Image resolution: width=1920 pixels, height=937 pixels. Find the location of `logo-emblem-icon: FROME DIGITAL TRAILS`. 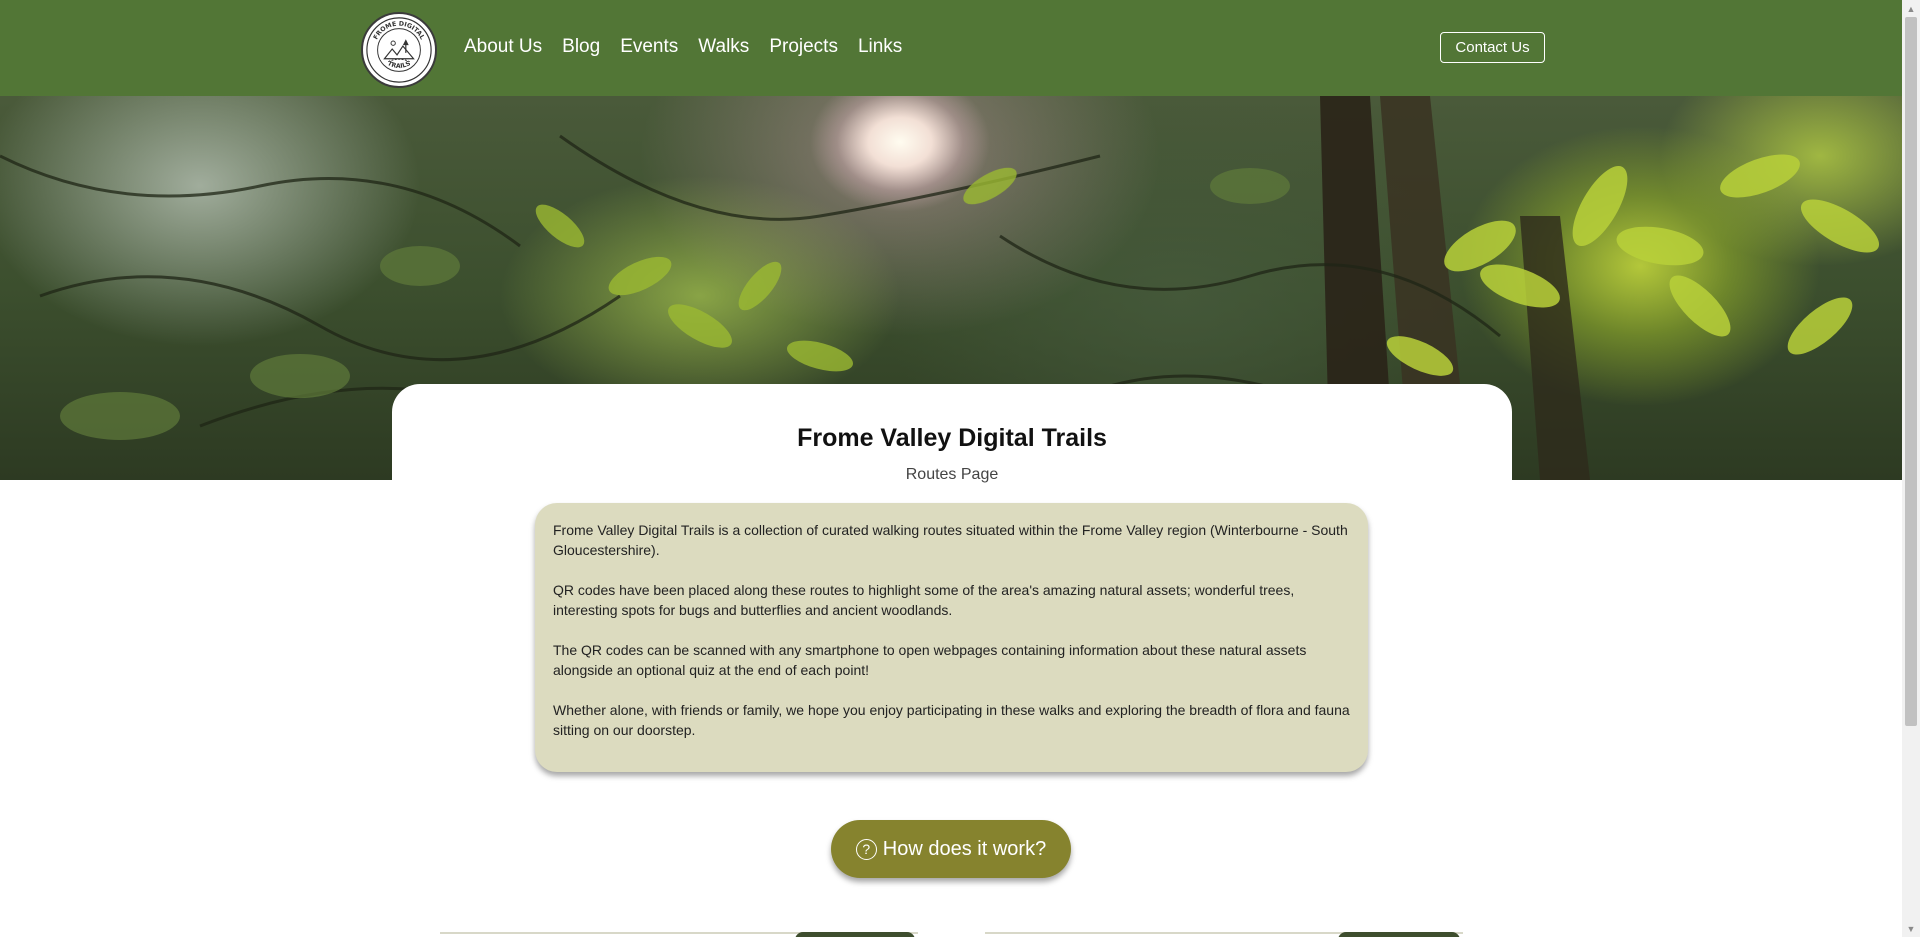

logo-emblem-icon: FROME DIGITAL TRAILS is located at coordinates (399, 50).